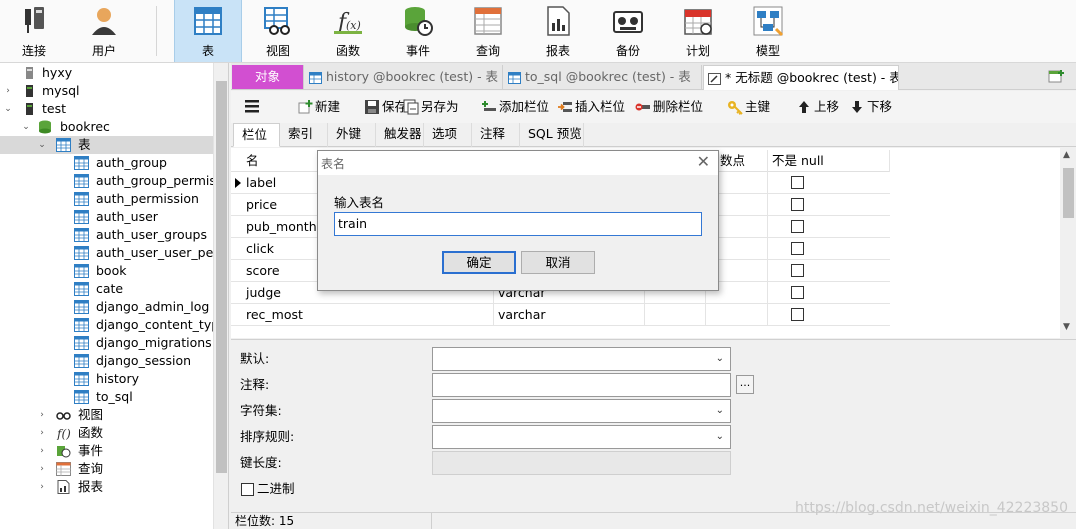 Image resolution: width=1076 pixels, height=529 pixels. Describe the element at coordinates (208, 31) in the screenshot. I see `toolbar-table-button: 表` at that location.